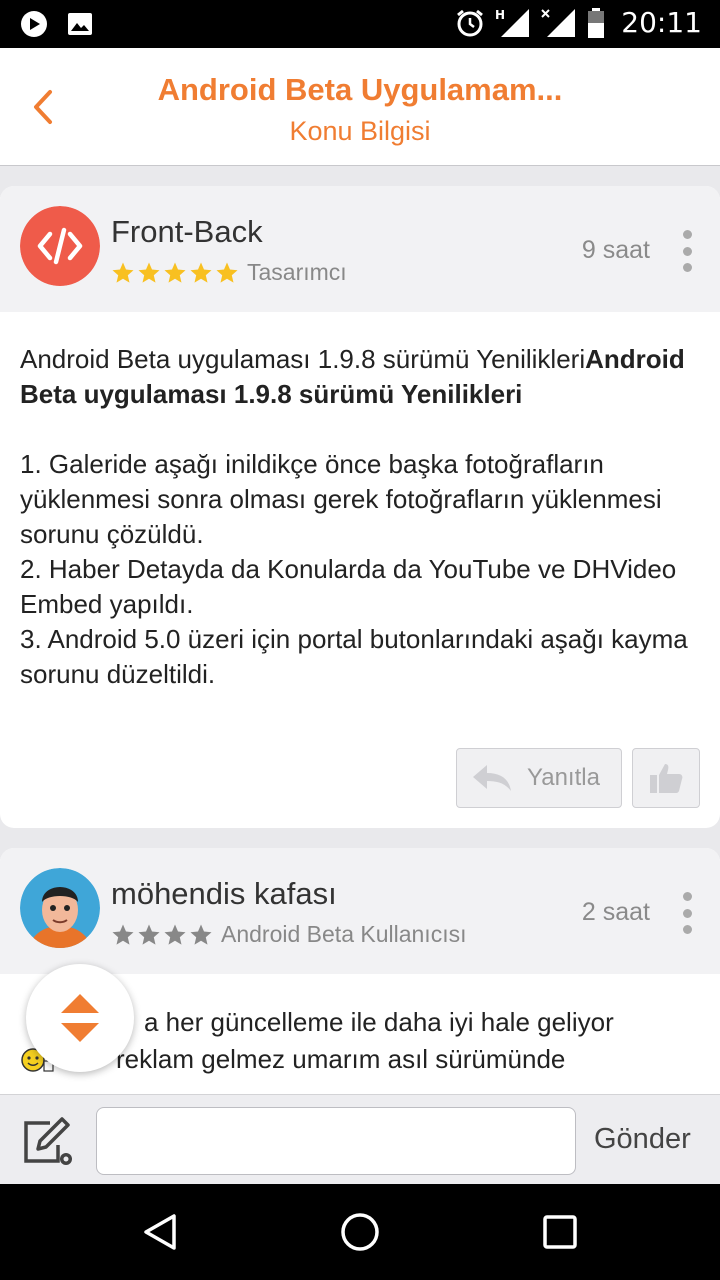 The width and height of the screenshot is (720, 1280). Describe the element at coordinates (492, 778) in the screenshot. I see `reply-arrow-icon` at that location.